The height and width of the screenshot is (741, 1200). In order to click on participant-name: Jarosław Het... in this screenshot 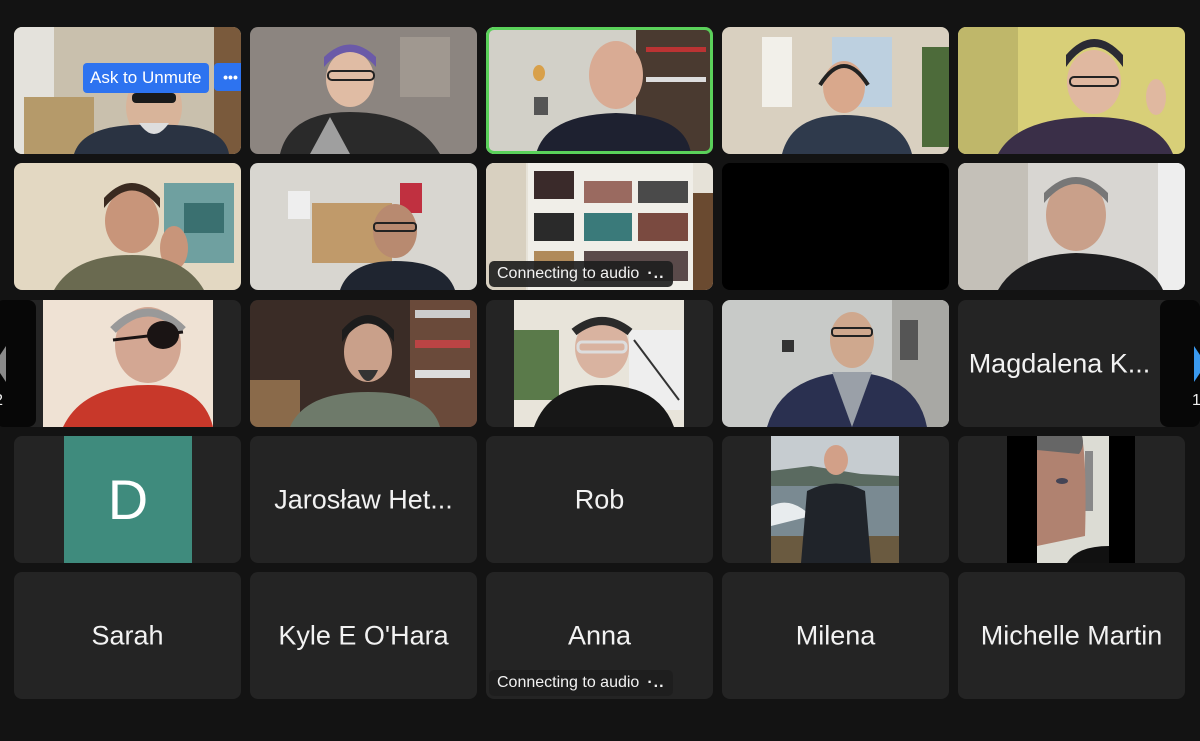, I will do `click(363, 499)`.